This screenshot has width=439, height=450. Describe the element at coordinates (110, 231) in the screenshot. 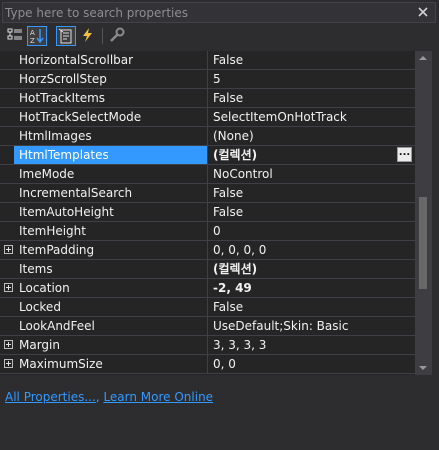

I see `property-name: ItemHeight` at that location.